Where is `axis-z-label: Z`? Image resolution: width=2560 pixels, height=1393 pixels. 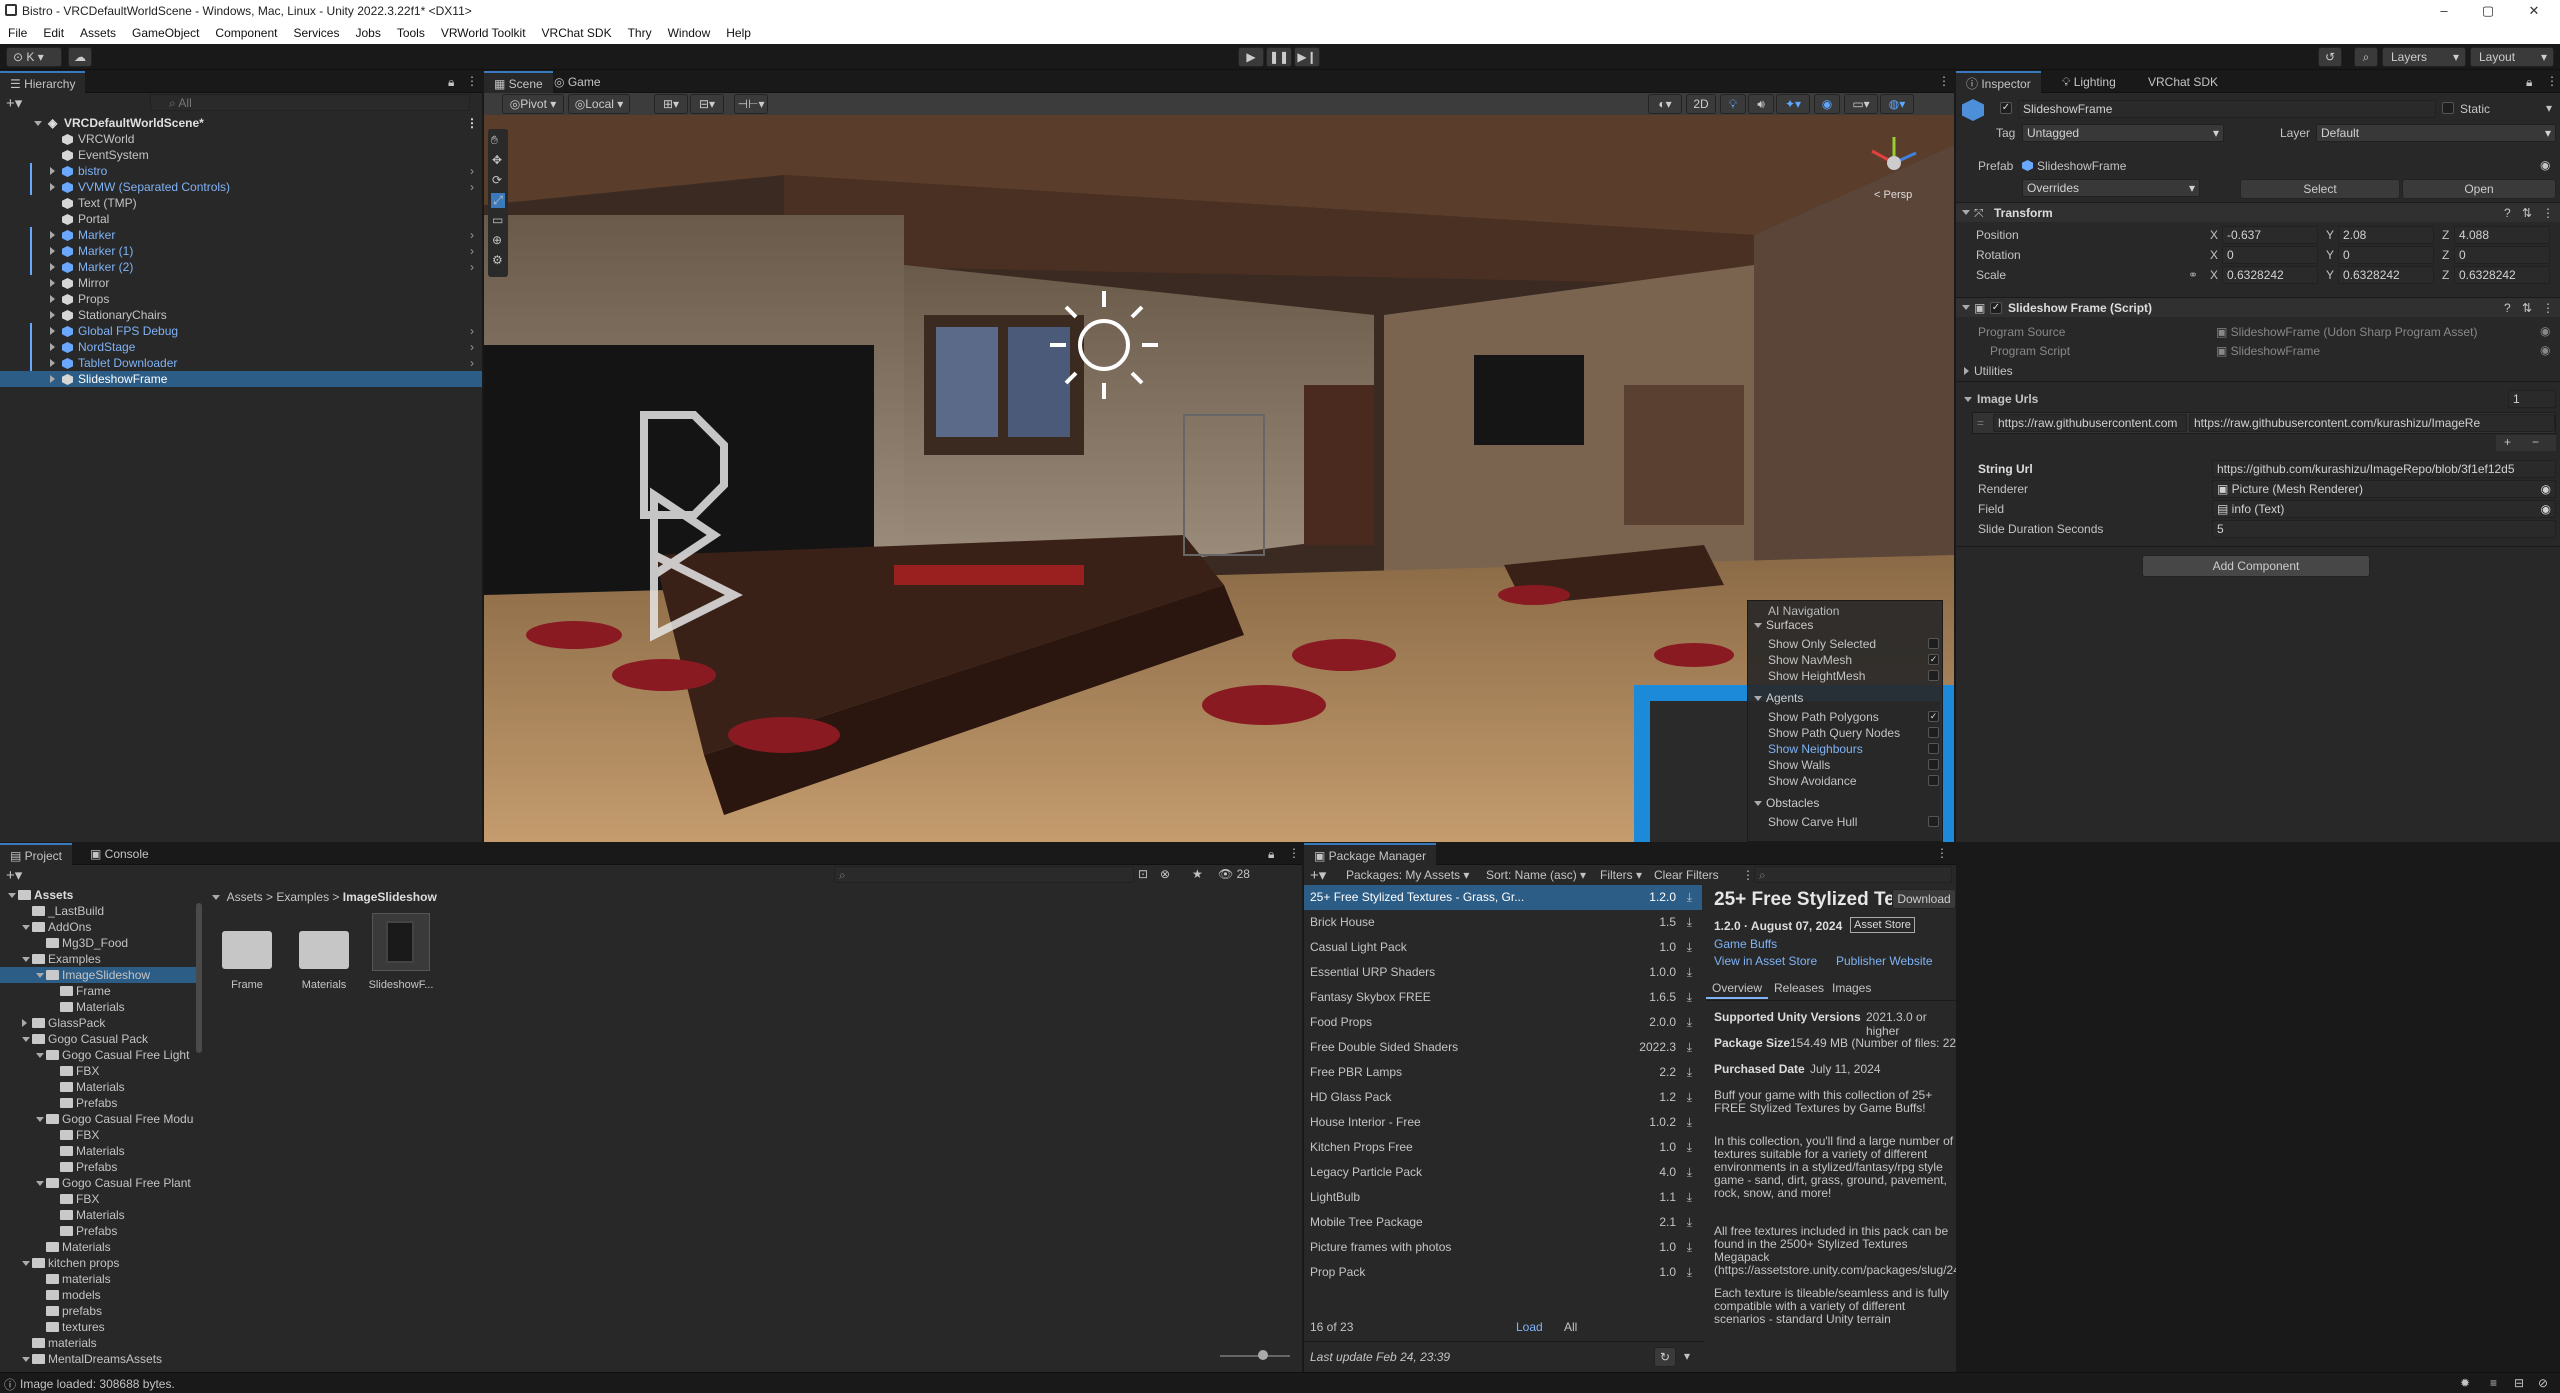
axis-z-label: Z is located at coordinates (2445, 255).